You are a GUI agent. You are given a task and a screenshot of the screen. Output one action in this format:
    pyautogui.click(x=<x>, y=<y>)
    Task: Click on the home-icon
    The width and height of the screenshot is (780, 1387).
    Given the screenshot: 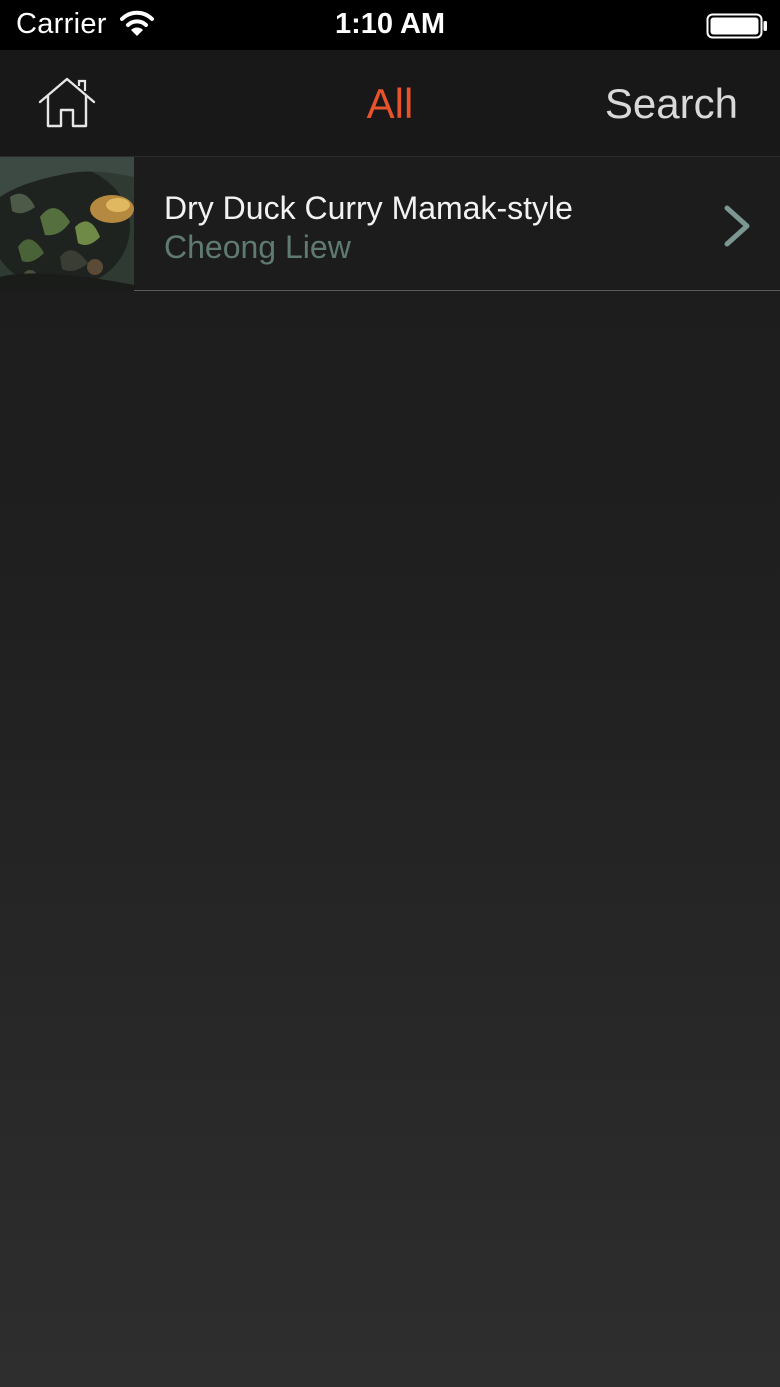 What is the action you would take?
    pyautogui.click(x=67, y=102)
    